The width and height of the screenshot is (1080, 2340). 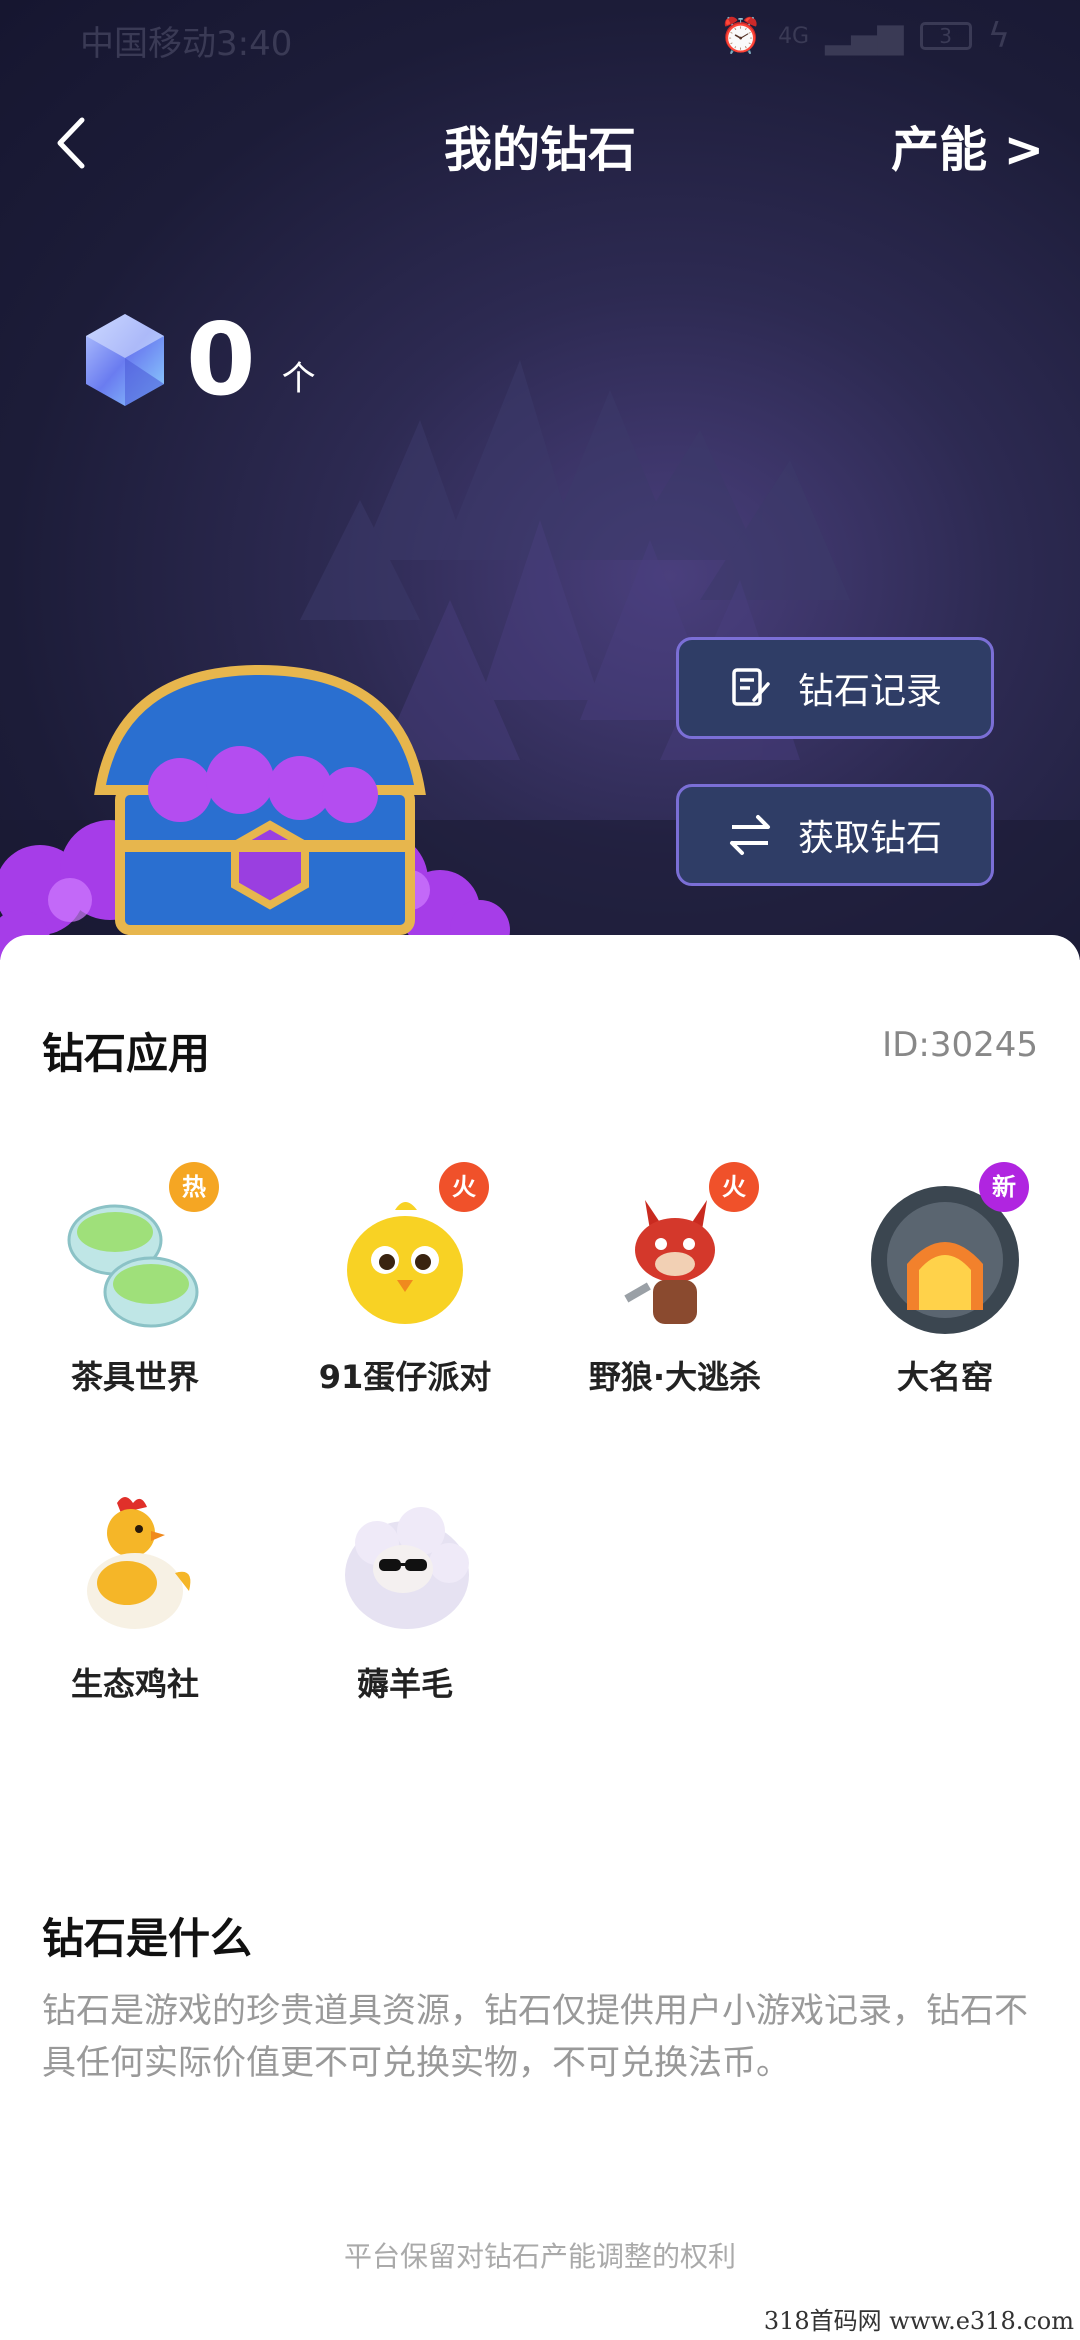 I want to click on rooster-icon, so click(x=135, y=1567).